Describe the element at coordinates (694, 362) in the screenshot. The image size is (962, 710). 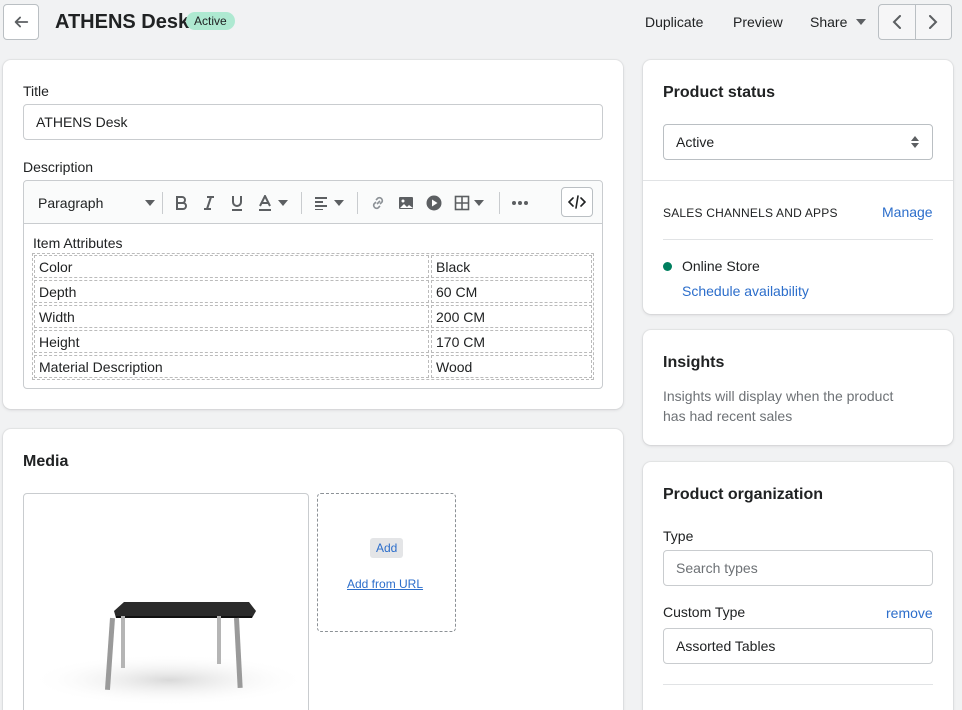
I see `insights-title: Insights` at that location.